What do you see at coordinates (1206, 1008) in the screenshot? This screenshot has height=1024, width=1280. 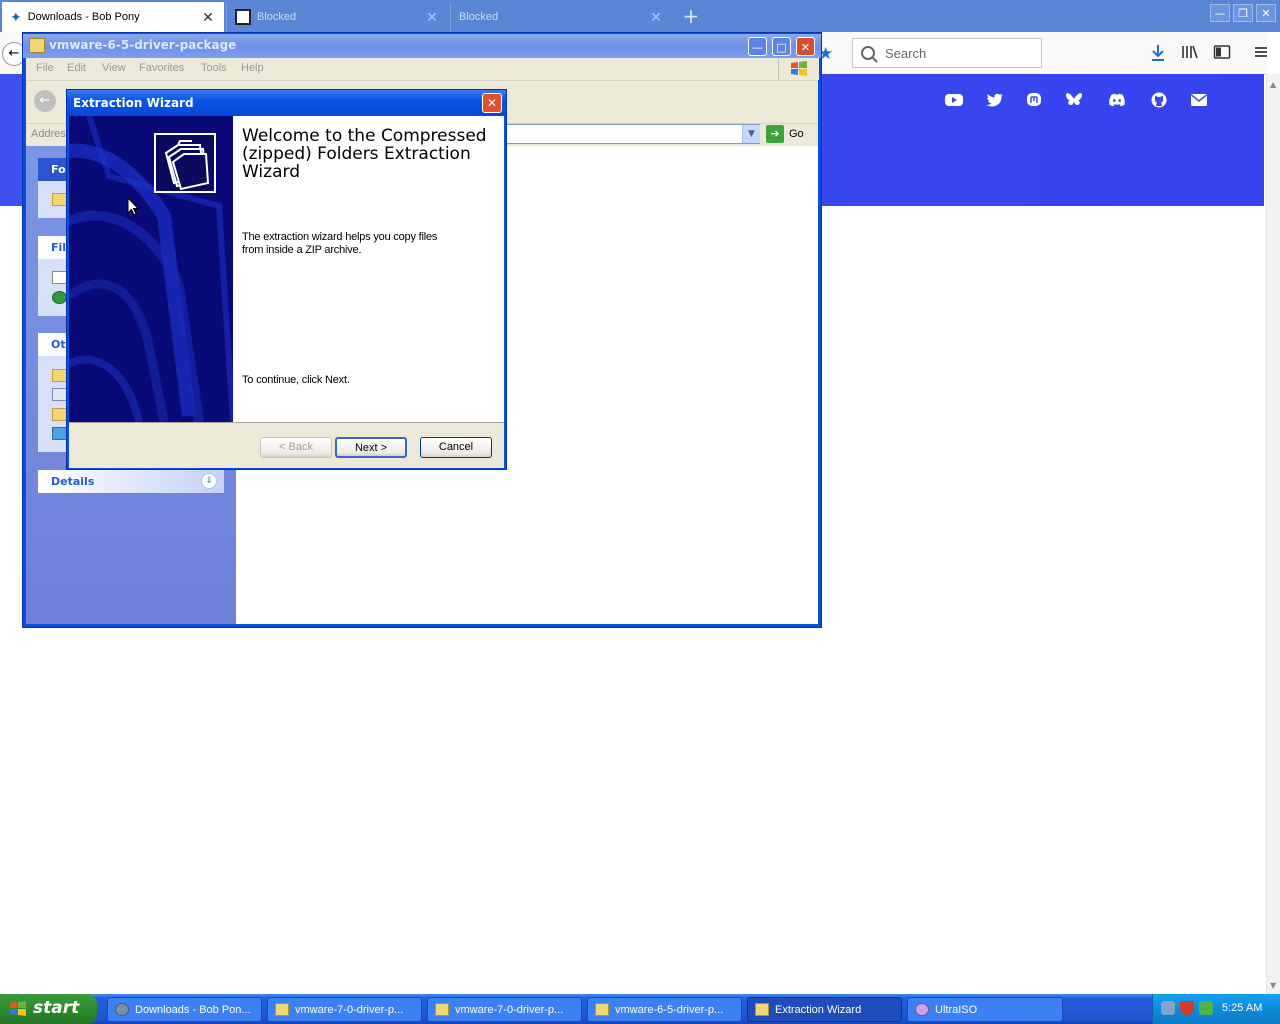 I see `safely-remove-icon` at bounding box center [1206, 1008].